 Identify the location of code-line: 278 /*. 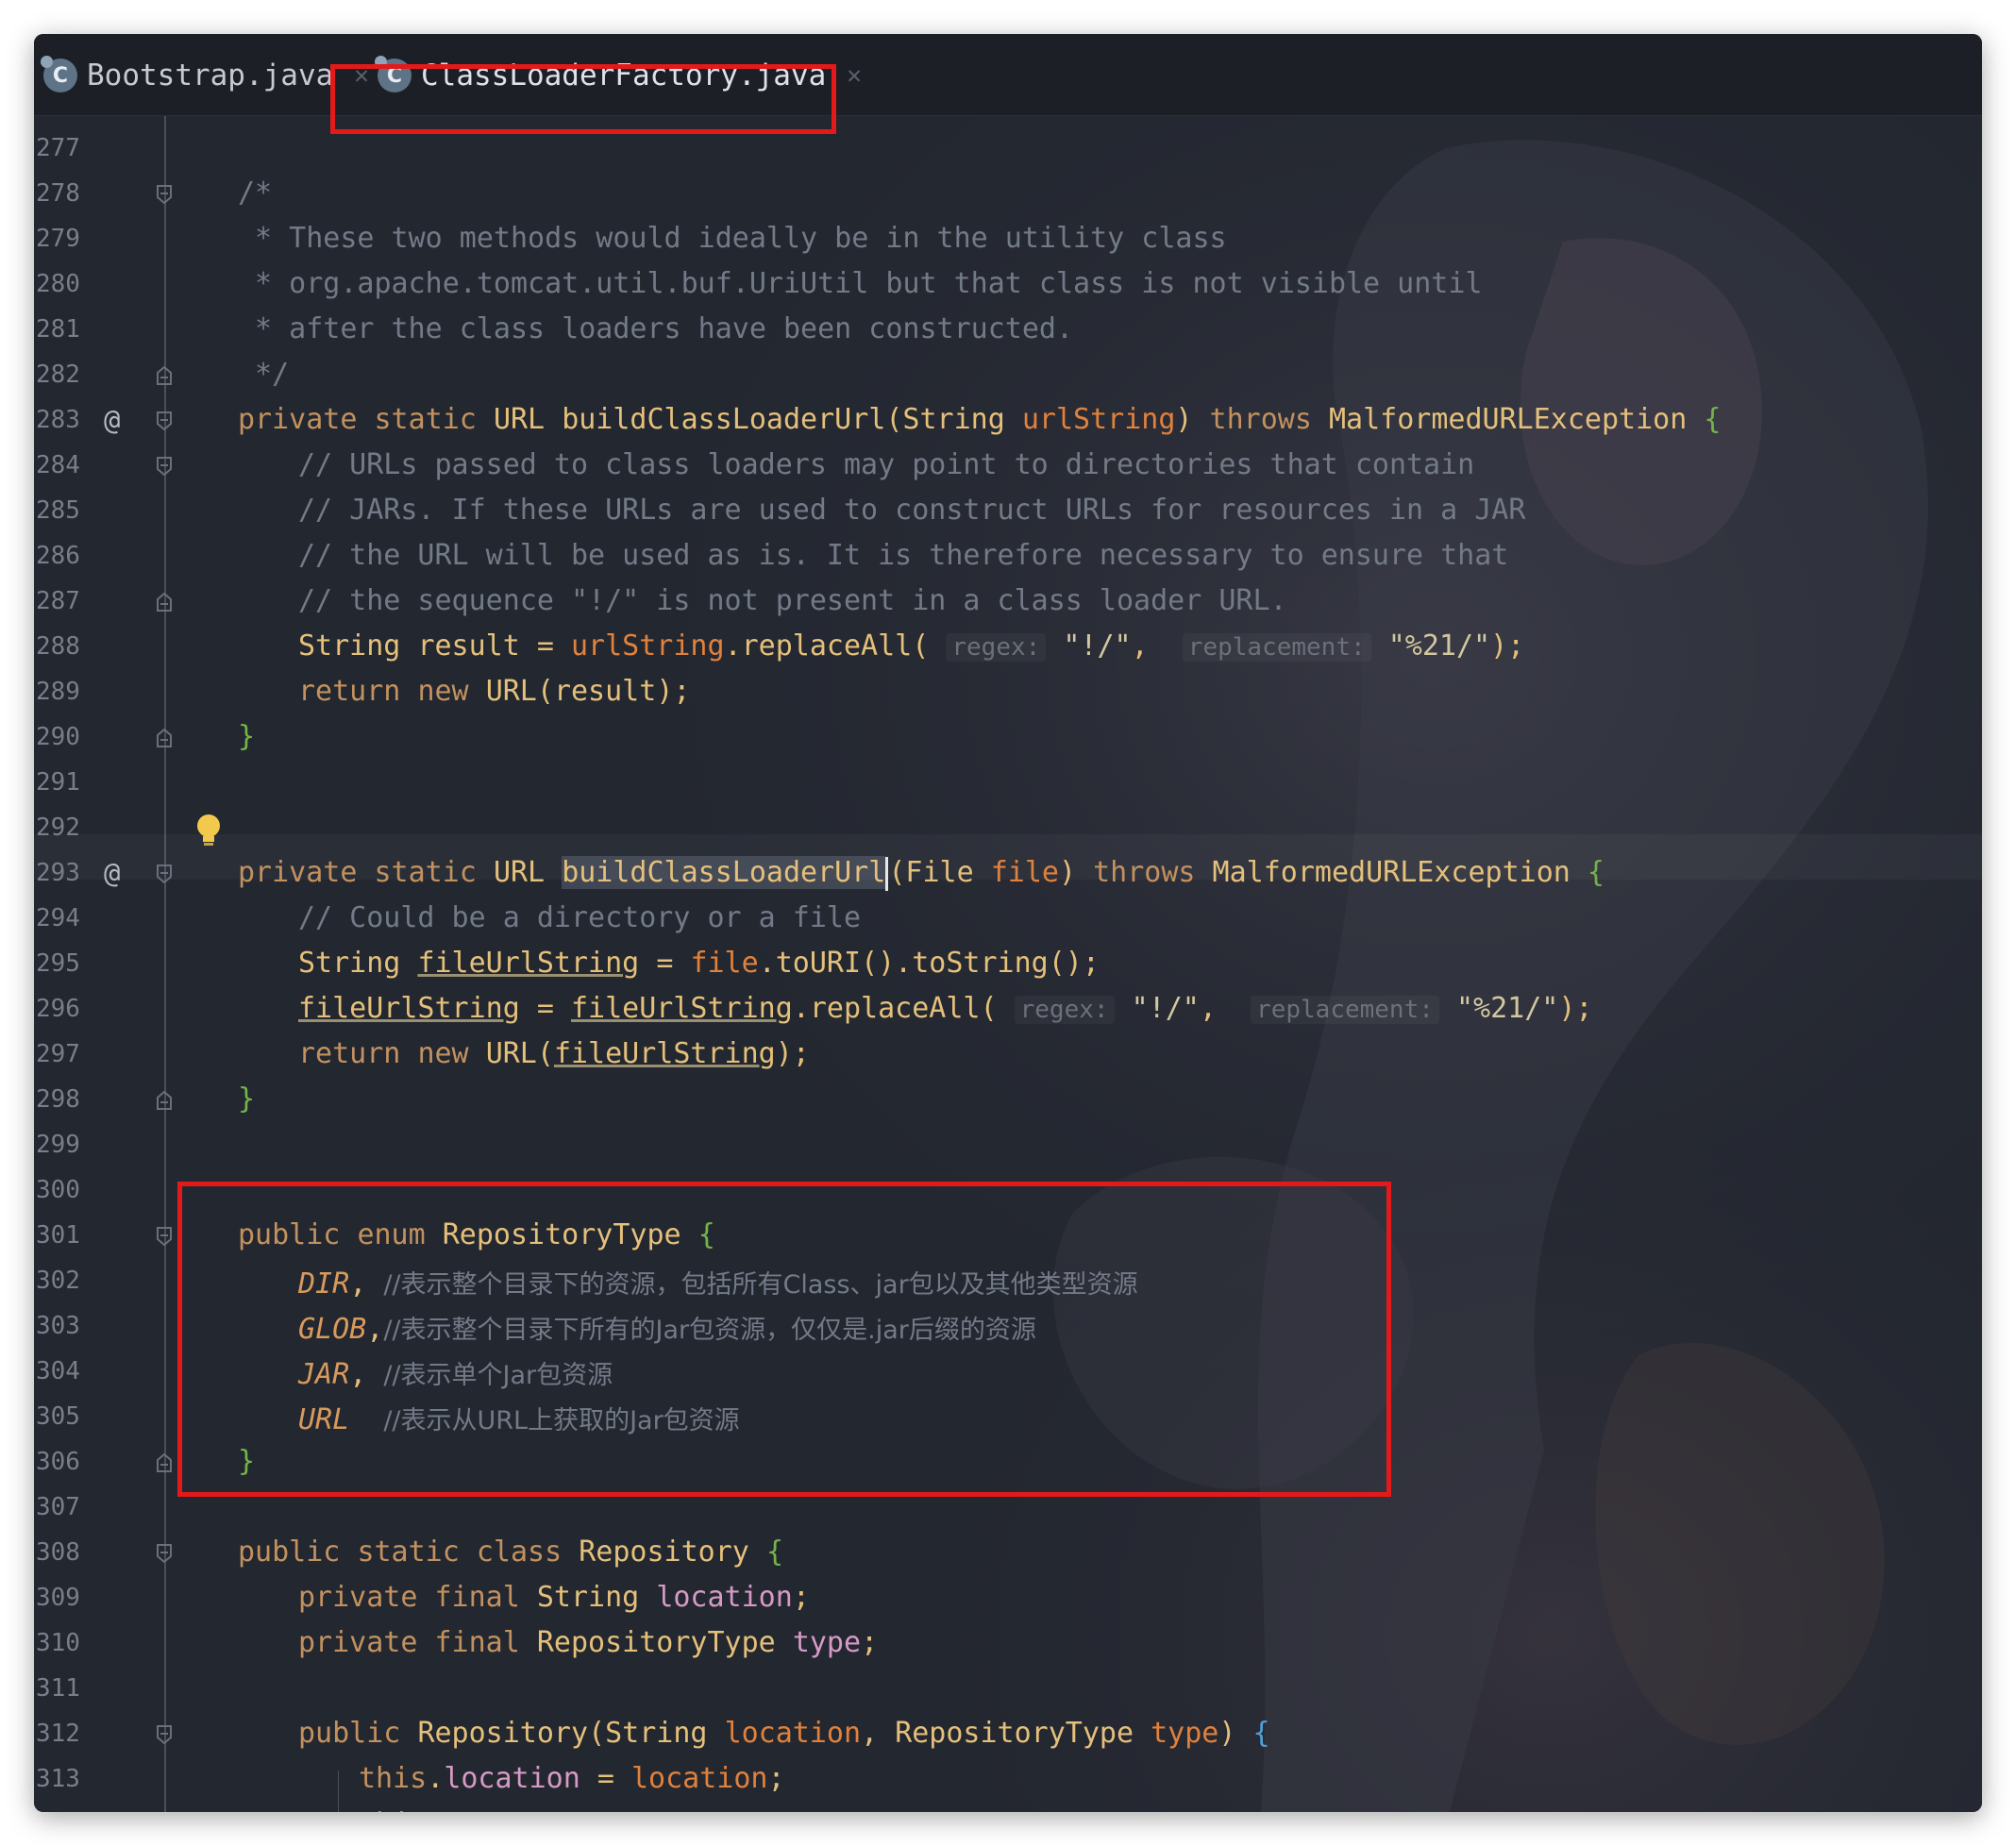
(1008, 196).